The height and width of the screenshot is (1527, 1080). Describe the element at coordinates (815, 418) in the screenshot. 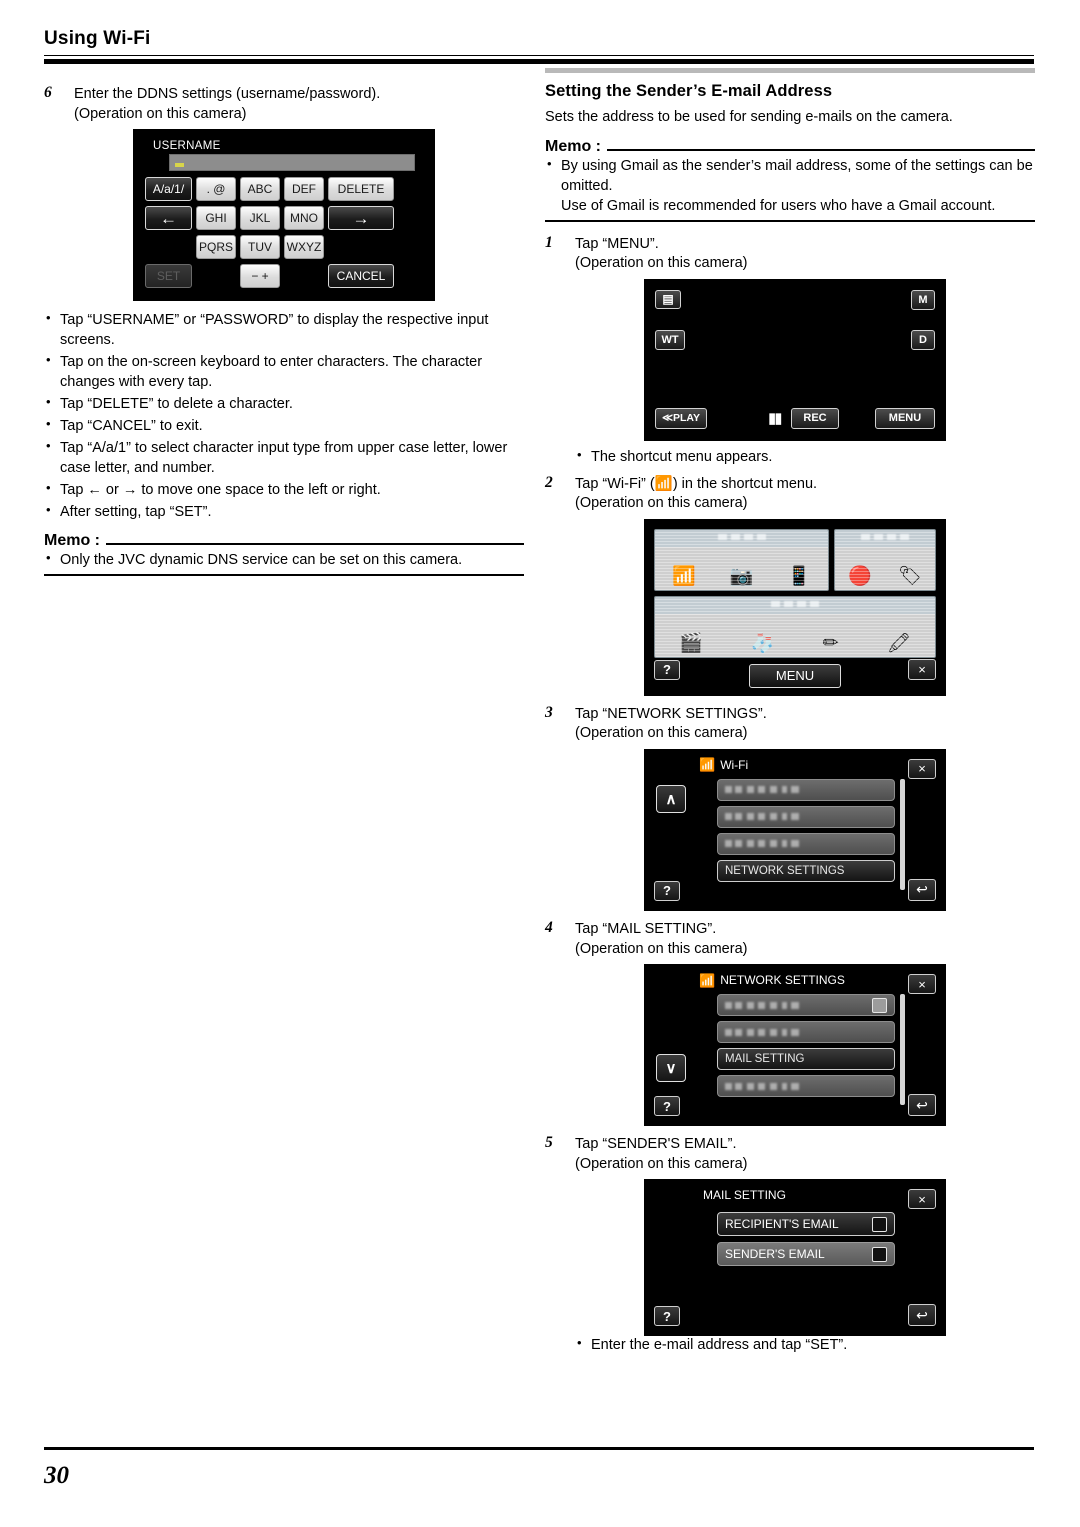

I see `rec-button: REC` at that location.